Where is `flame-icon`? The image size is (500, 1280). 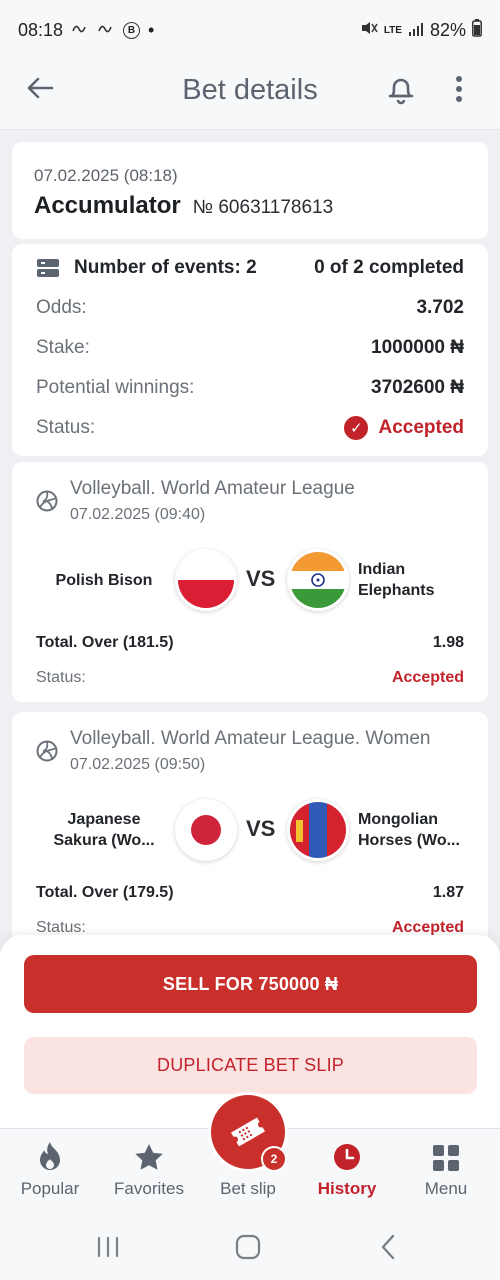 flame-icon is located at coordinates (50, 1156).